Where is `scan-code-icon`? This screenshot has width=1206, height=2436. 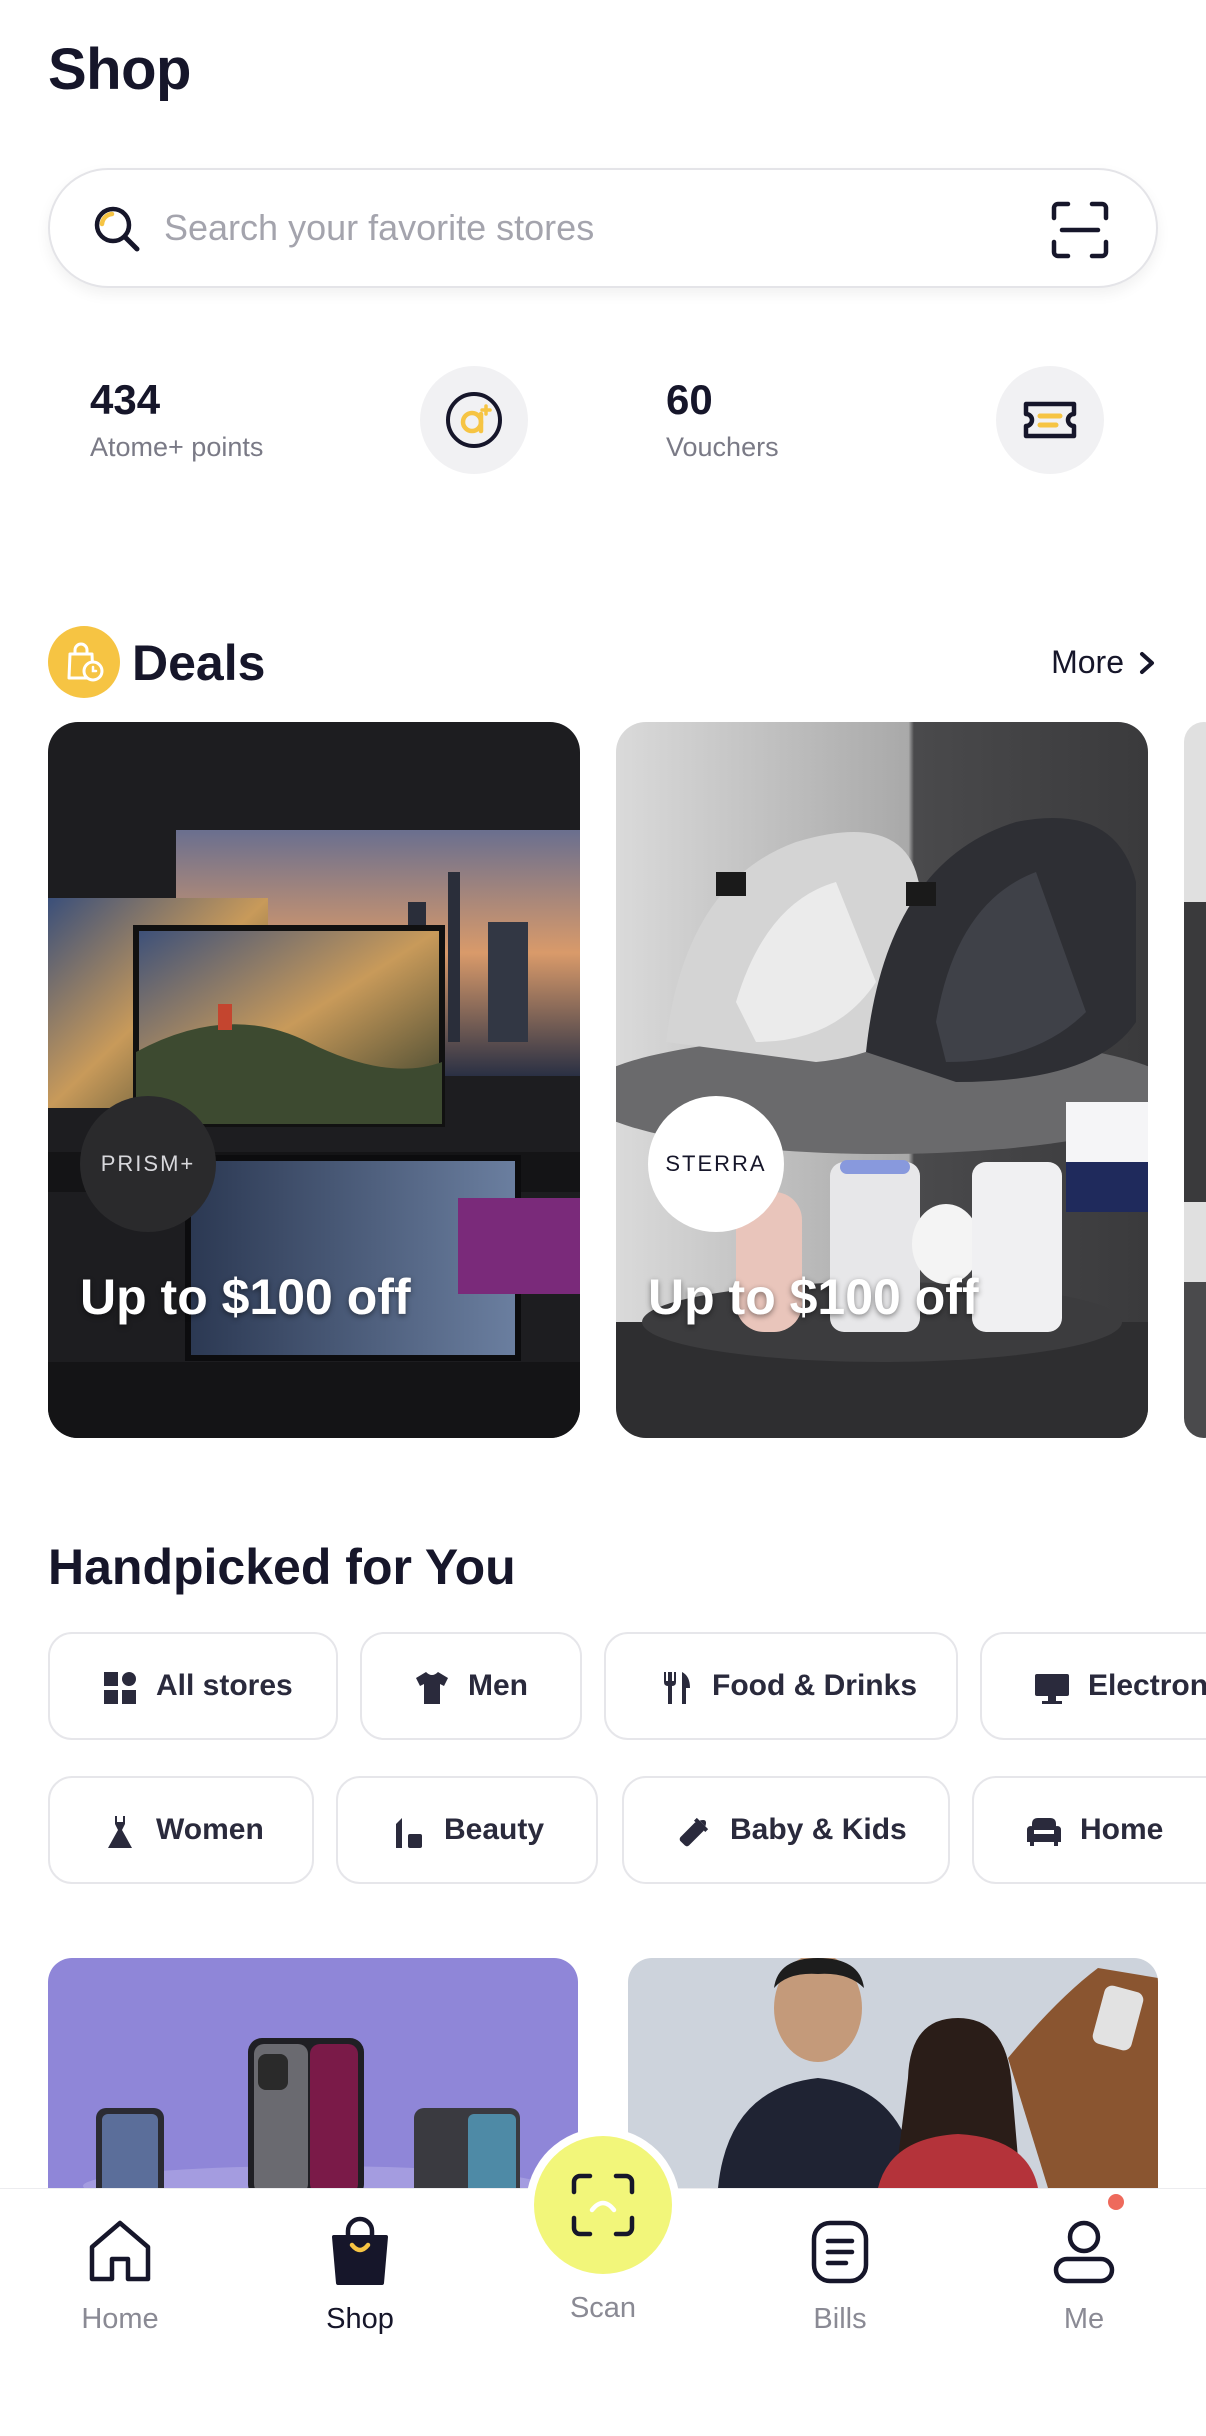 scan-code-icon is located at coordinates (1080, 230).